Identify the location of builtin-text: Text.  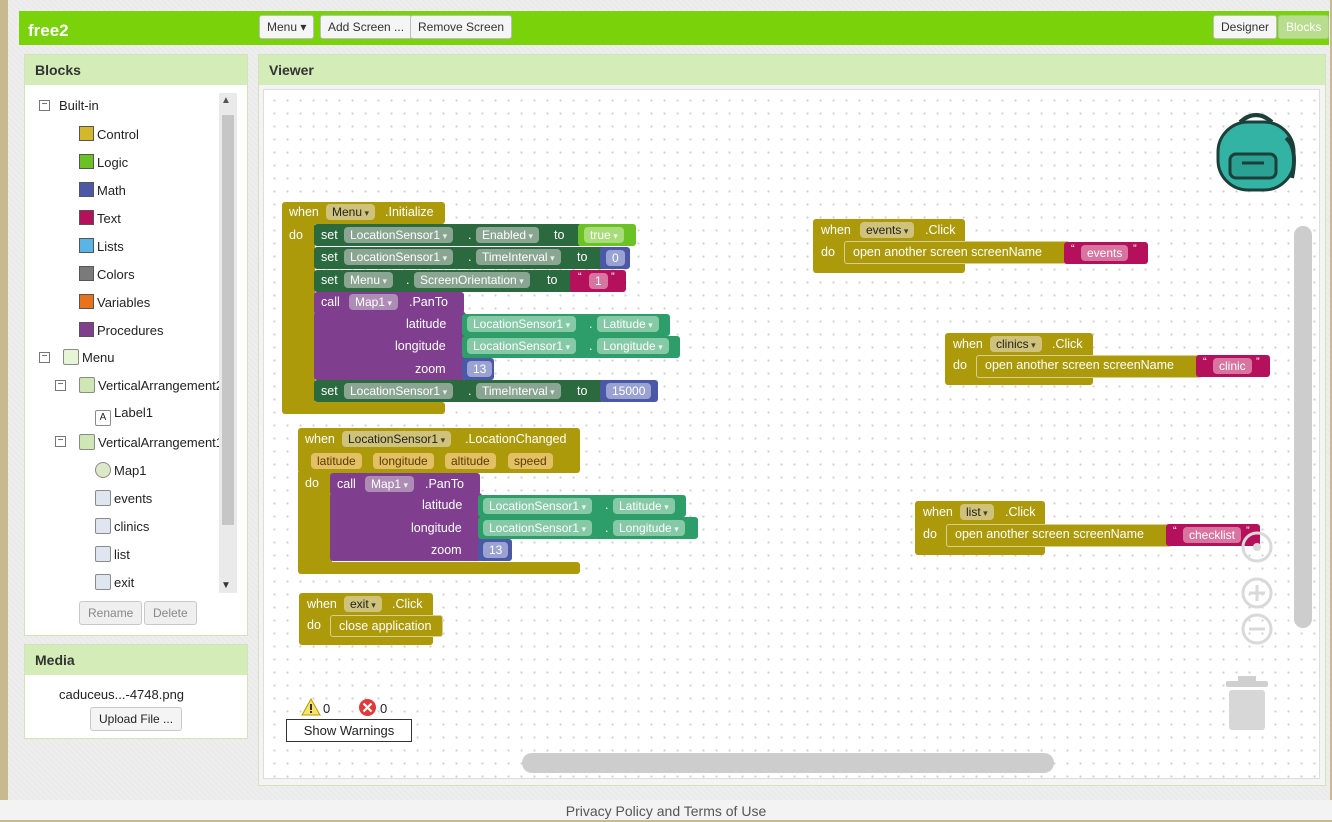
(100, 218).